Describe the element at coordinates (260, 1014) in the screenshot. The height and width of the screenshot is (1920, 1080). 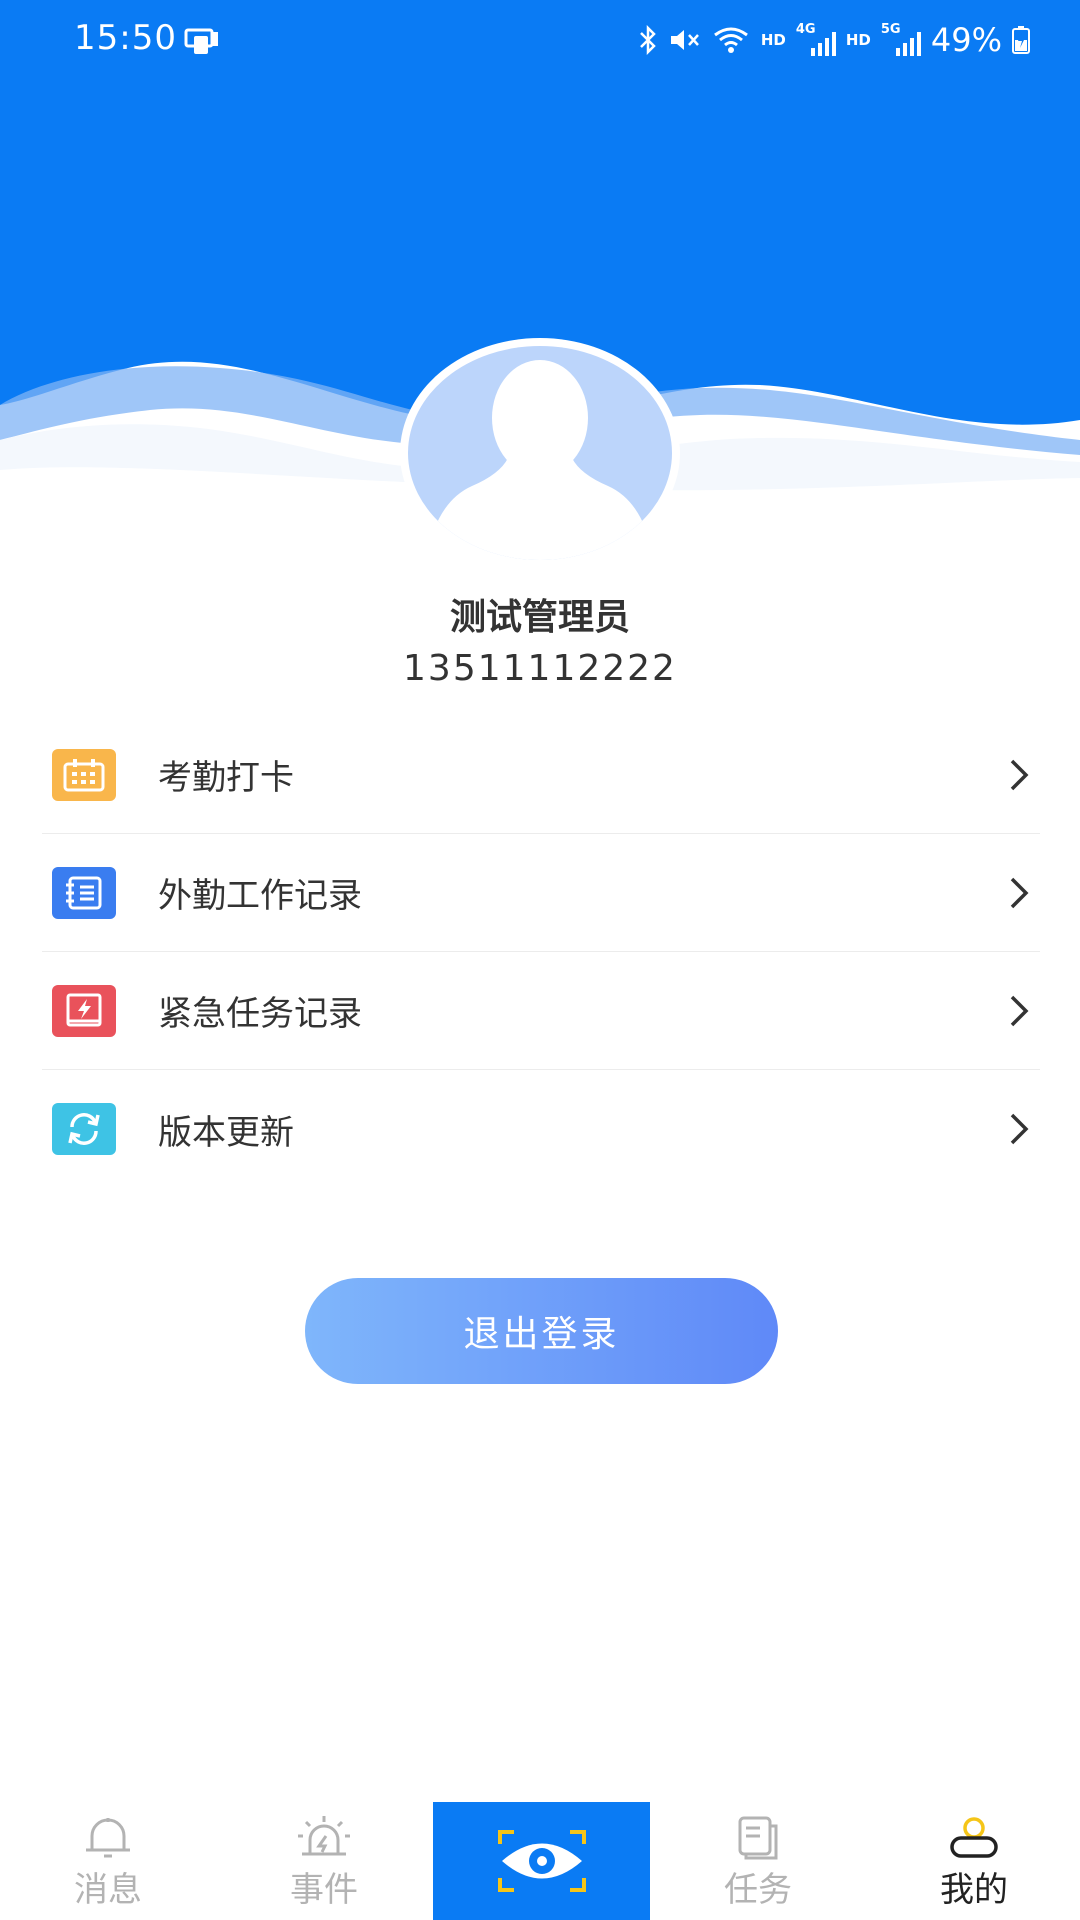
I see `menu-item-label: 紧急任务记录` at that location.